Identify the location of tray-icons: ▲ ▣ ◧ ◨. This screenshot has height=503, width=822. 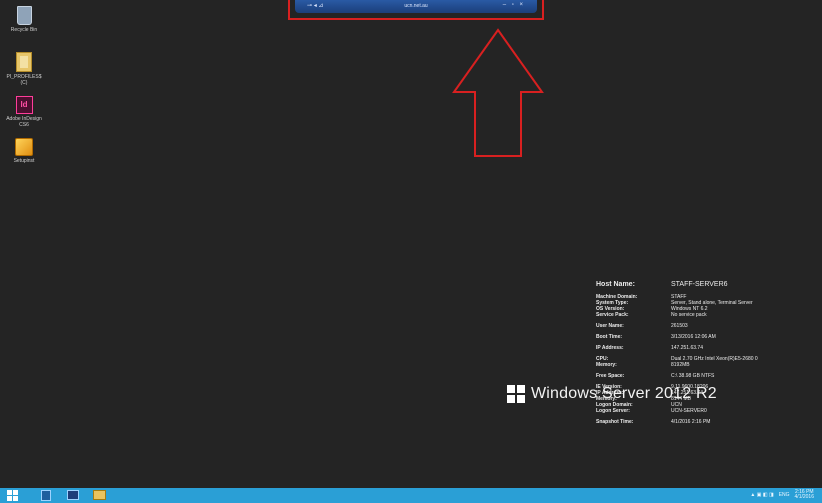
(761, 495).